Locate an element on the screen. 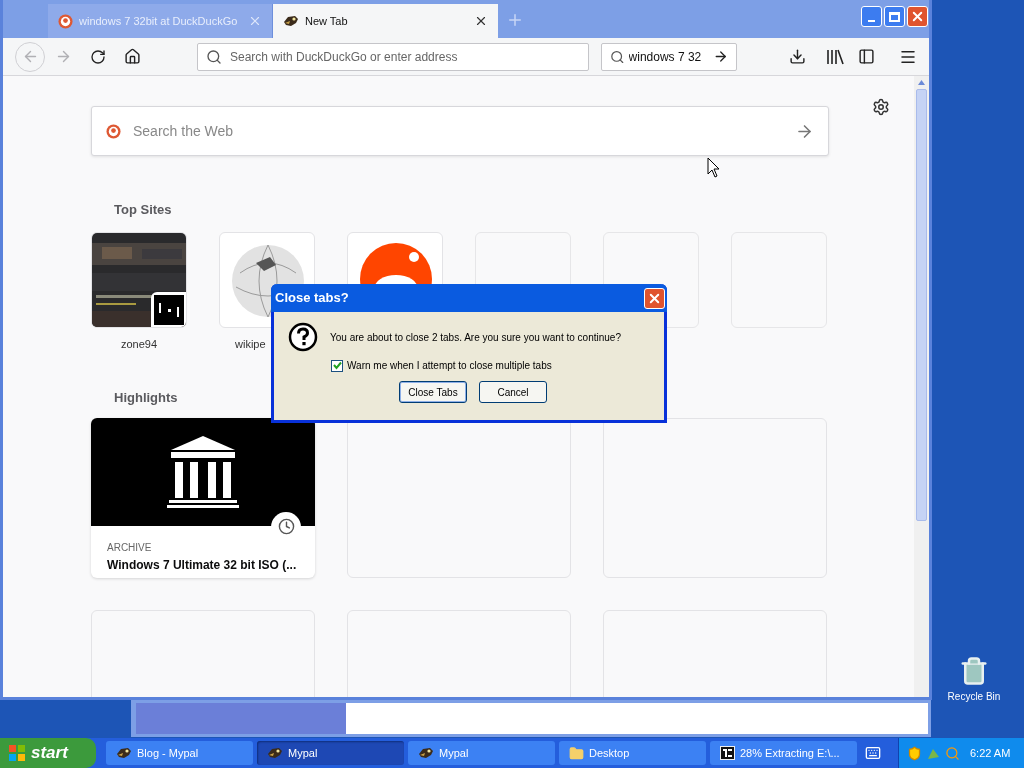  section-heading: Top Sites is located at coordinates (143, 210).